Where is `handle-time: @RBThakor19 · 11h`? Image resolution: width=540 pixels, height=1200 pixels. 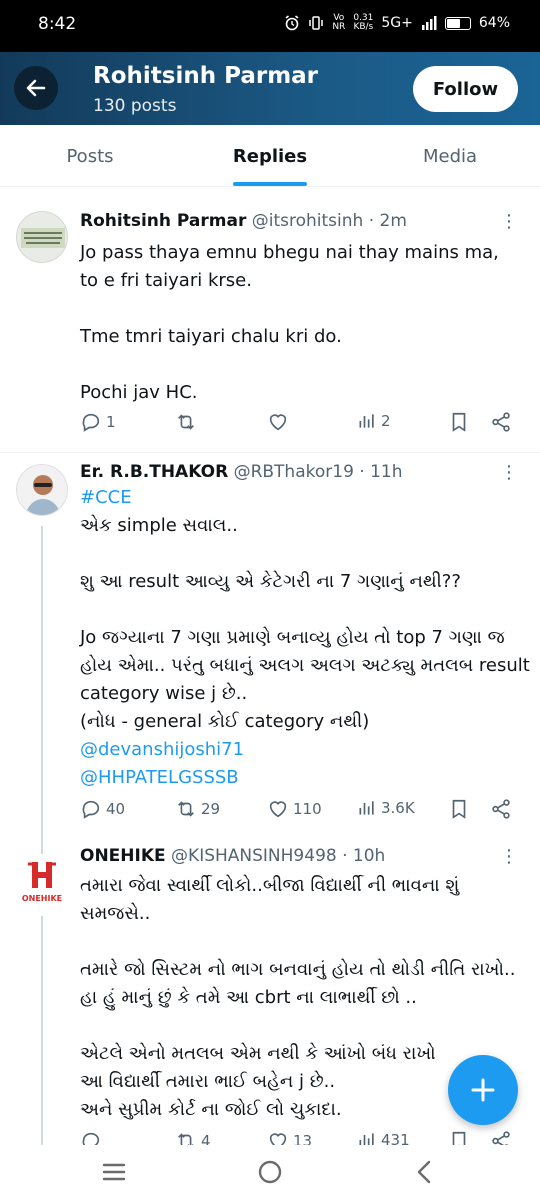
handle-time: @RBThakor19 · 11h is located at coordinates (318, 472).